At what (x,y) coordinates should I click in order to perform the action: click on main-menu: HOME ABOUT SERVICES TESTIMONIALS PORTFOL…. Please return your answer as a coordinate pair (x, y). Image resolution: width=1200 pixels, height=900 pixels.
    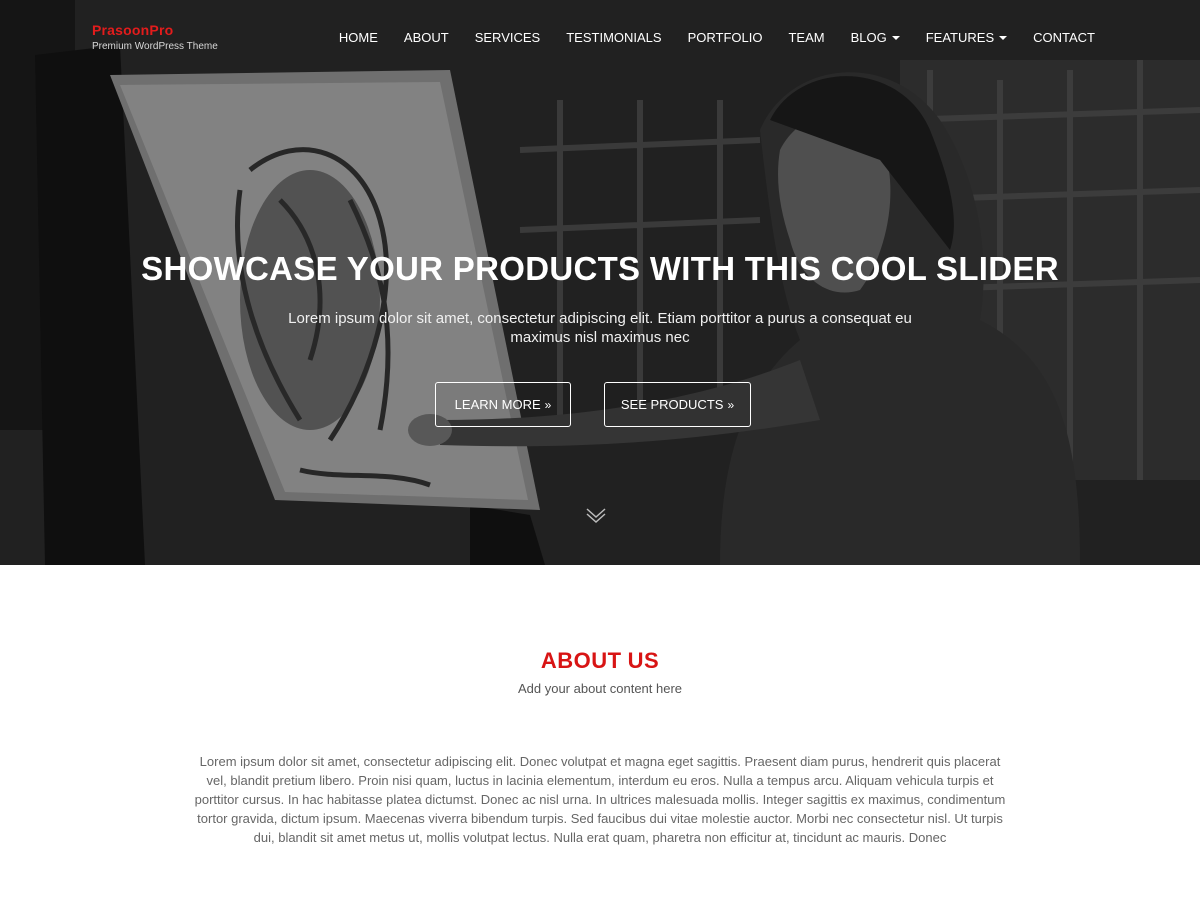
    Looking at the image, I should click on (704, 37).